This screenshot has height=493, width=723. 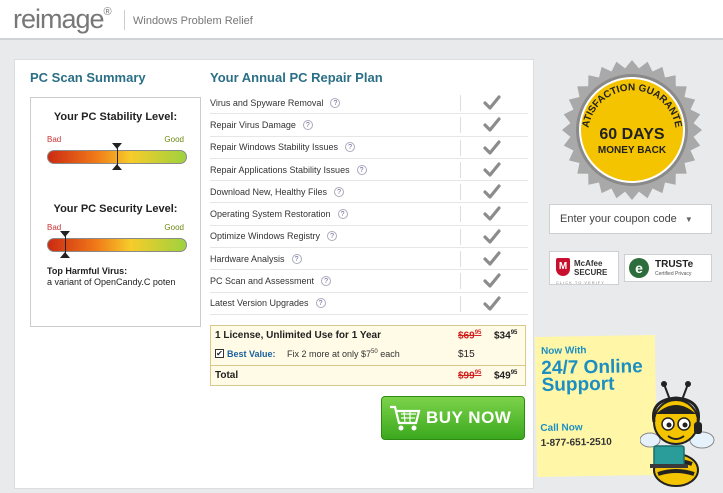 I want to click on logo-reg-mark: ®, so click(x=107, y=12).